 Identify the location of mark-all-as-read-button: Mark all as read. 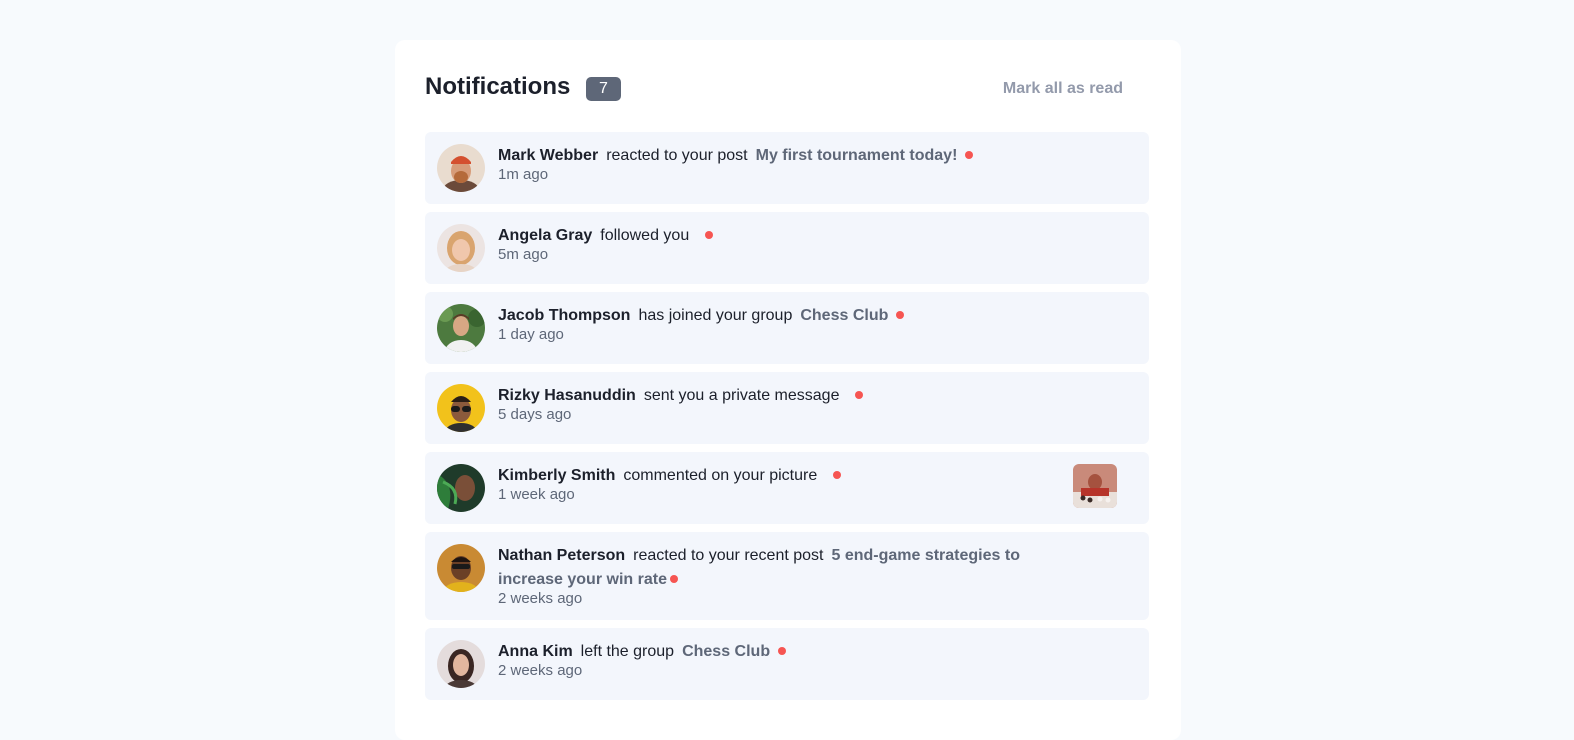
(1063, 89).